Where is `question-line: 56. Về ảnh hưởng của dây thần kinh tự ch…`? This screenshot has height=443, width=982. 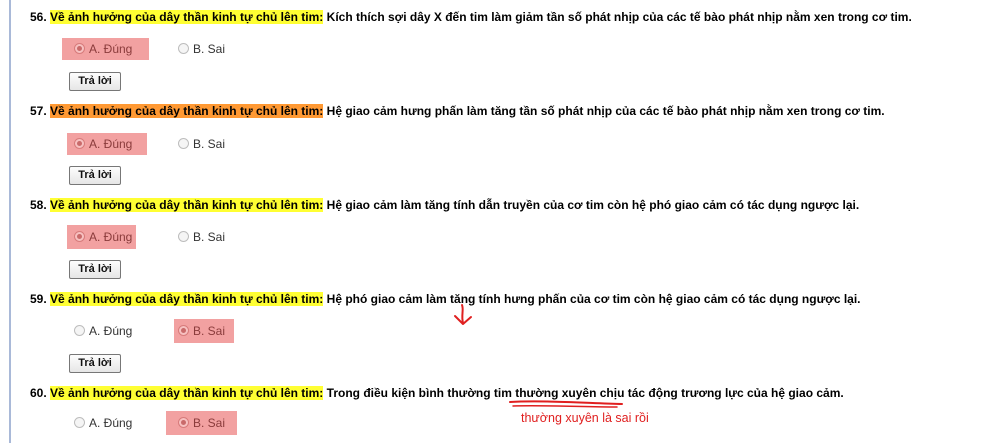 question-line: 56. Về ảnh hưởng của dây thần kinh tự ch… is located at coordinates (471, 17).